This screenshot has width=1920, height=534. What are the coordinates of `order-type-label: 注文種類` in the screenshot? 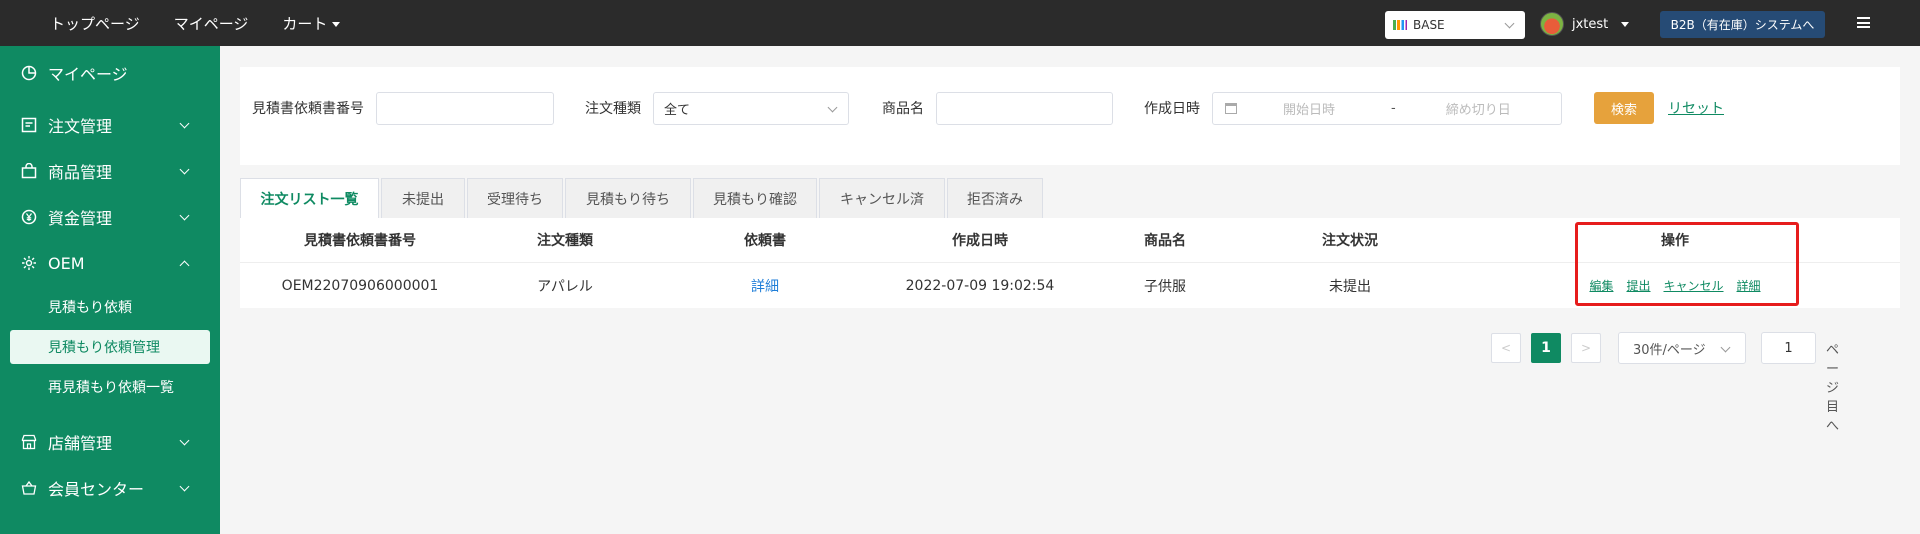 It's located at (613, 109).